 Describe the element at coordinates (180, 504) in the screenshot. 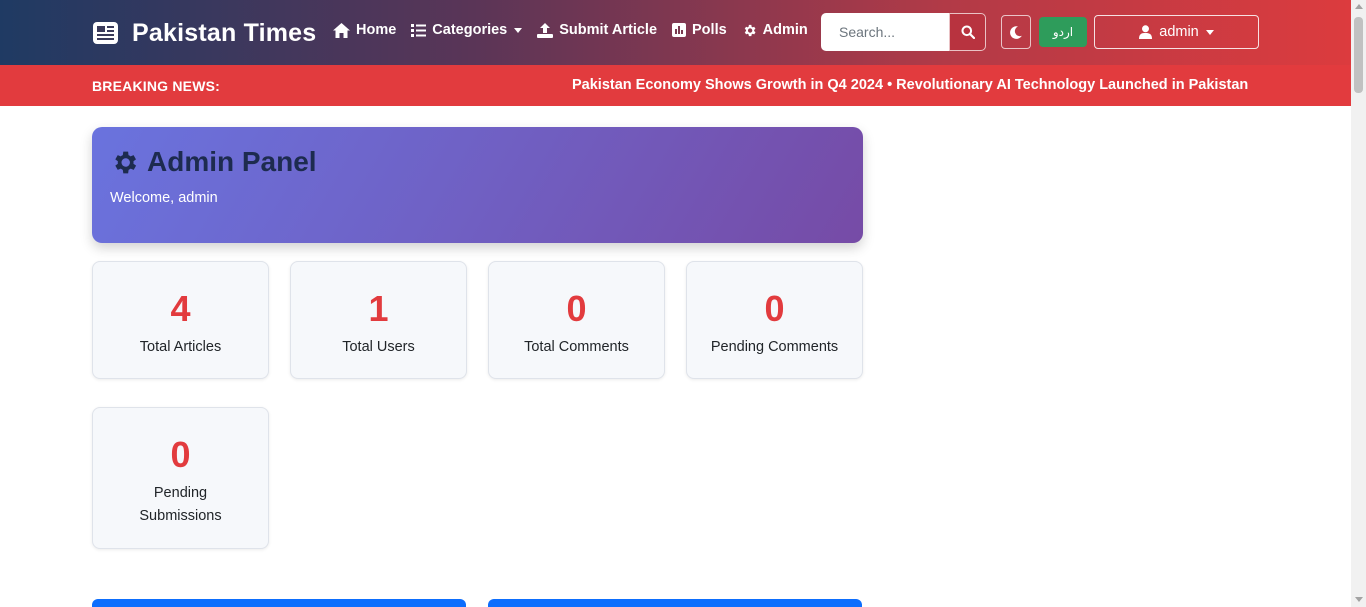

I see `stat-label: Pending Submissions` at that location.